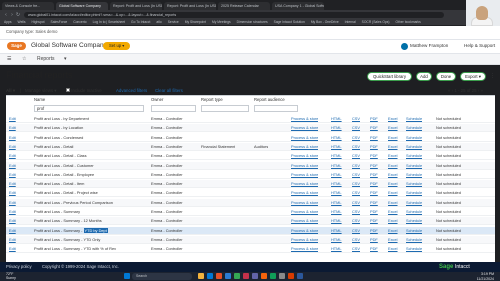 This screenshot has height=281, width=500. What do you see at coordinates (376, 22) in the screenshot?
I see `bookmark-item: SOCR (Sales Ops)` at bounding box center [376, 22].